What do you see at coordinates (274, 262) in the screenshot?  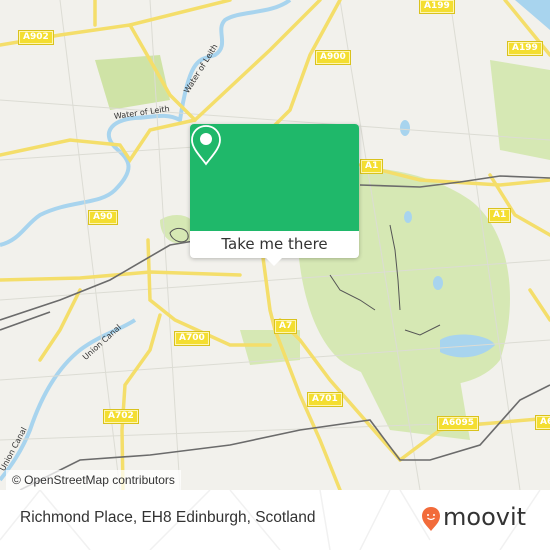 I see `popup-tail` at bounding box center [274, 262].